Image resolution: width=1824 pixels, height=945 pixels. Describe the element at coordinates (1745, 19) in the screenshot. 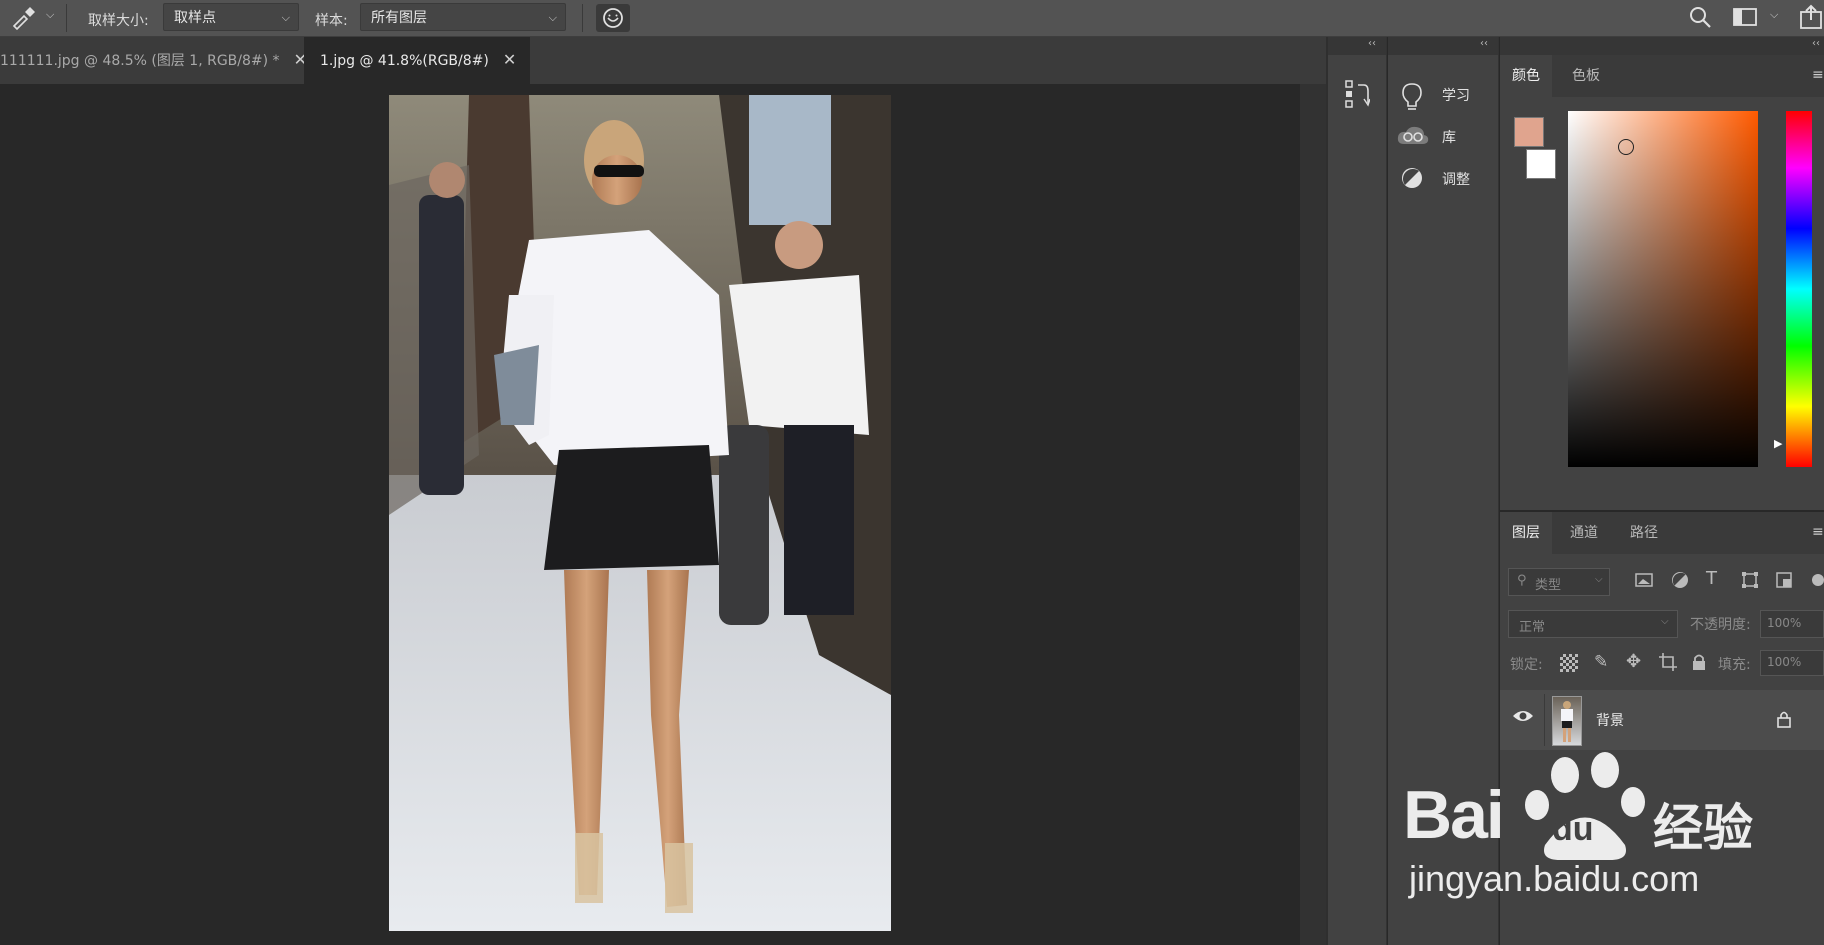

I see `workspace-icon` at that location.